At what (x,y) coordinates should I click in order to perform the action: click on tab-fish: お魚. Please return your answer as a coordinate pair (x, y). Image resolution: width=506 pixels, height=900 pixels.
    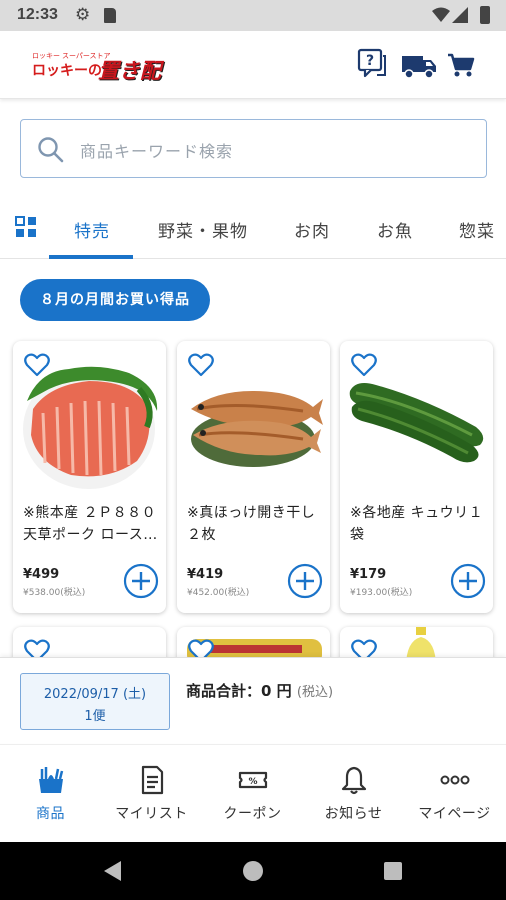
    Looking at the image, I should click on (395, 229).